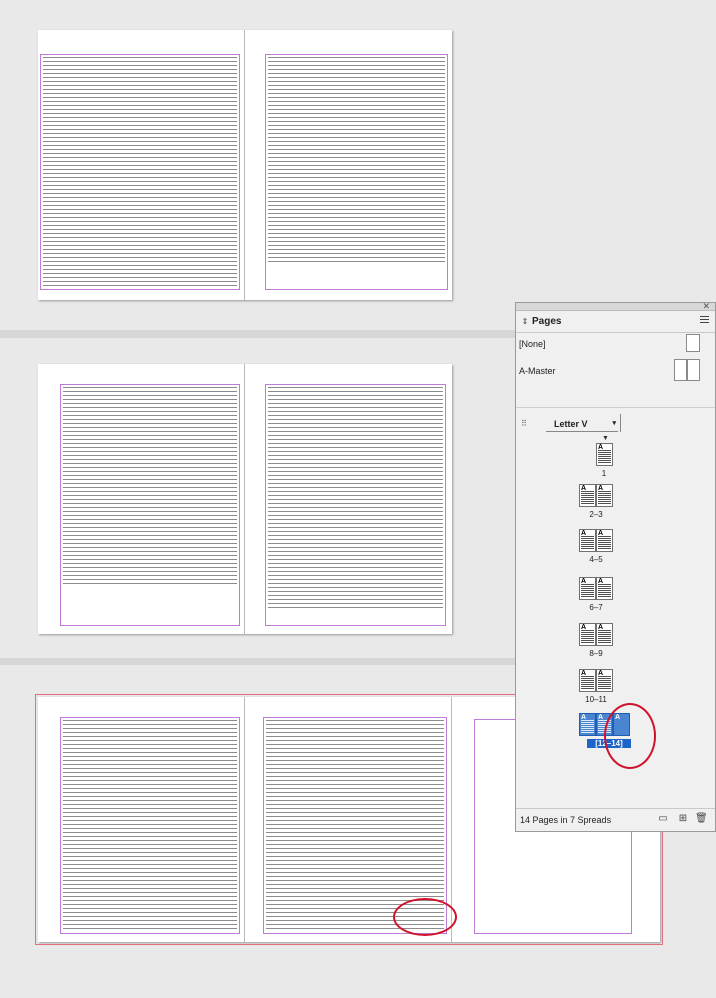 The height and width of the screenshot is (998, 716). I want to click on master-label: A-Master, so click(537, 371).